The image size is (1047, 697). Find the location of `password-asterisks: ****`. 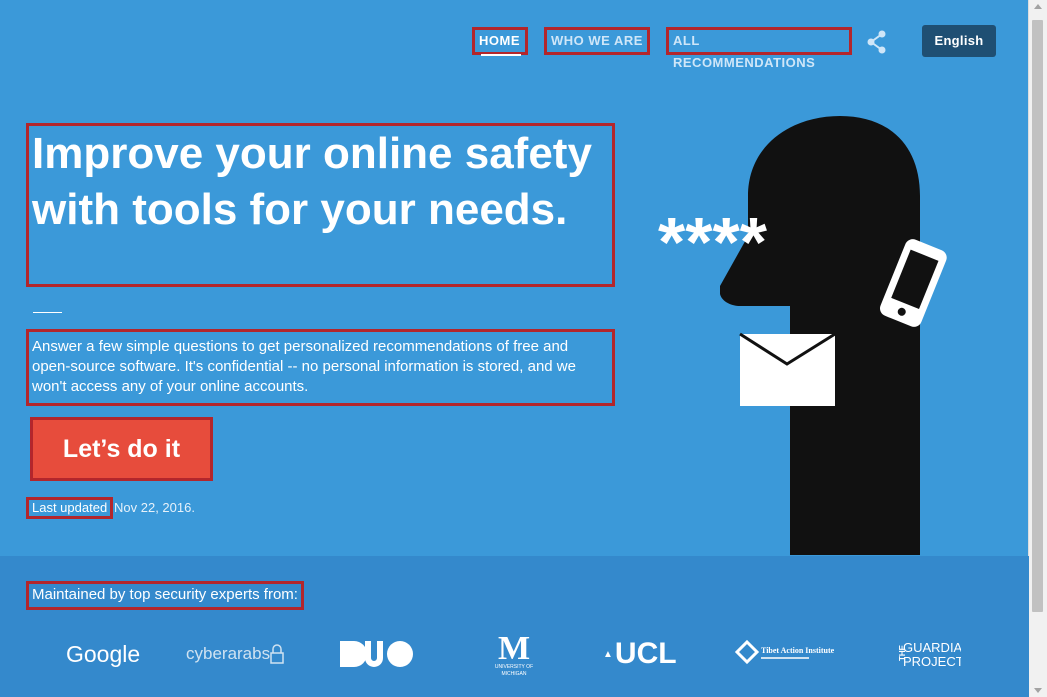

password-asterisks: **** is located at coordinates (713, 242).